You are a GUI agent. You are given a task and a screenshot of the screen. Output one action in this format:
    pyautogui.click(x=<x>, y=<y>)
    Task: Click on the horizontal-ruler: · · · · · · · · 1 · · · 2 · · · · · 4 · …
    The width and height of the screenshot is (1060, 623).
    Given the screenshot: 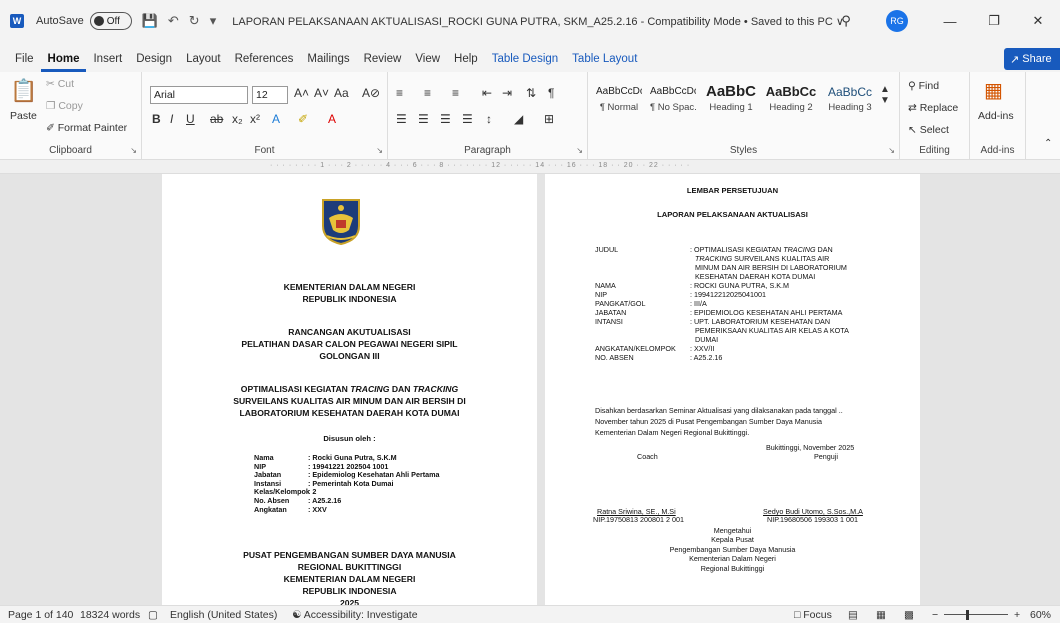 What is the action you would take?
    pyautogui.click(x=530, y=167)
    